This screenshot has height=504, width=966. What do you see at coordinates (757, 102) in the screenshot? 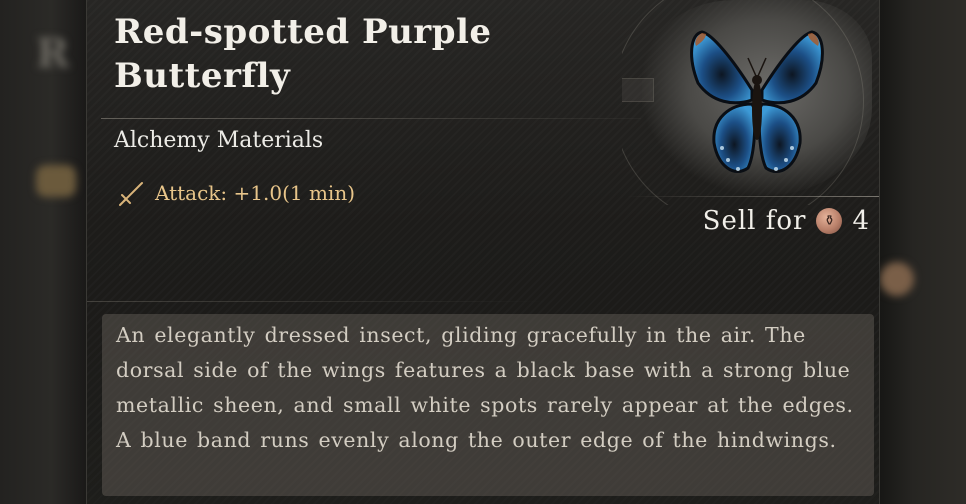
I see `butterfly-icon` at bounding box center [757, 102].